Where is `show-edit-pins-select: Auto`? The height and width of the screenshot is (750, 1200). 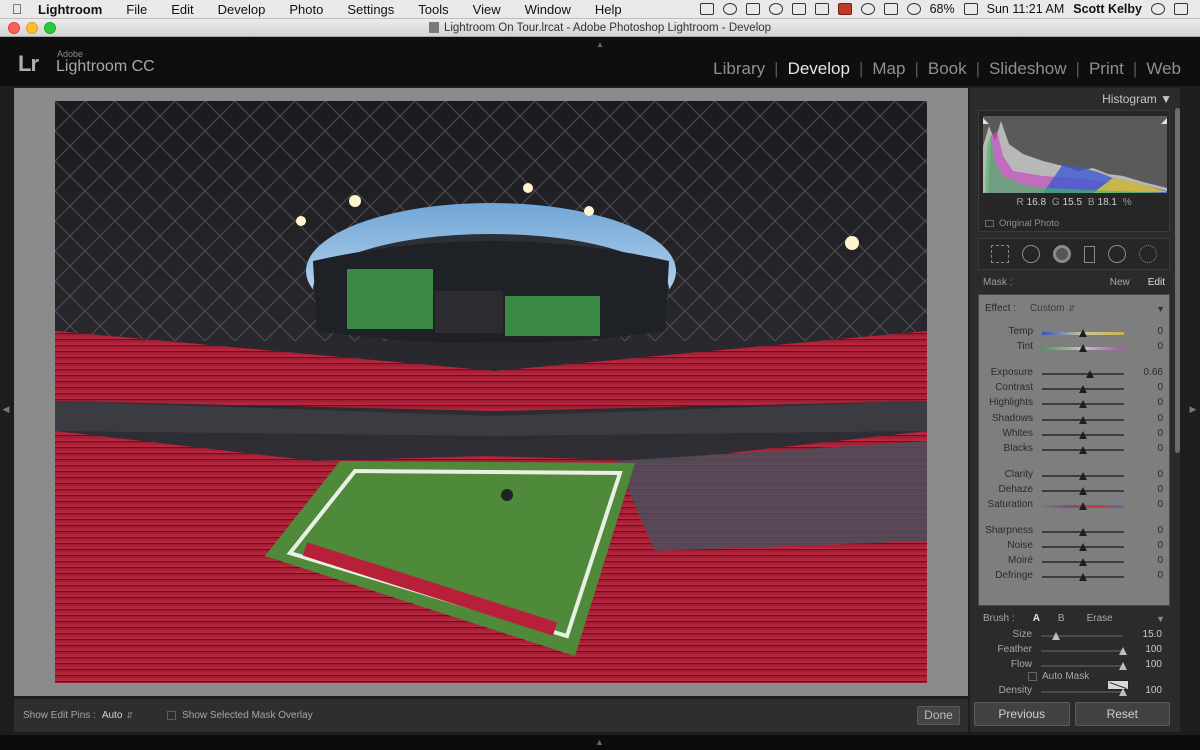 show-edit-pins-select: Auto is located at coordinates (112, 715).